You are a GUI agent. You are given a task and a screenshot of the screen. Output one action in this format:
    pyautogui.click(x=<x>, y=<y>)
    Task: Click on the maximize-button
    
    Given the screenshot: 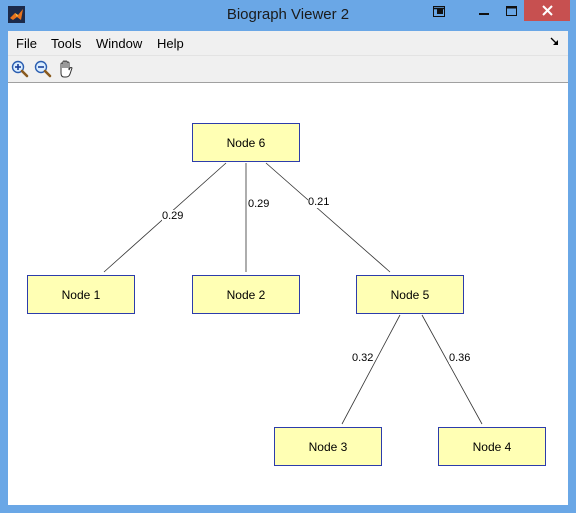 What is the action you would take?
    pyautogui.click(x=511, y=11)
    